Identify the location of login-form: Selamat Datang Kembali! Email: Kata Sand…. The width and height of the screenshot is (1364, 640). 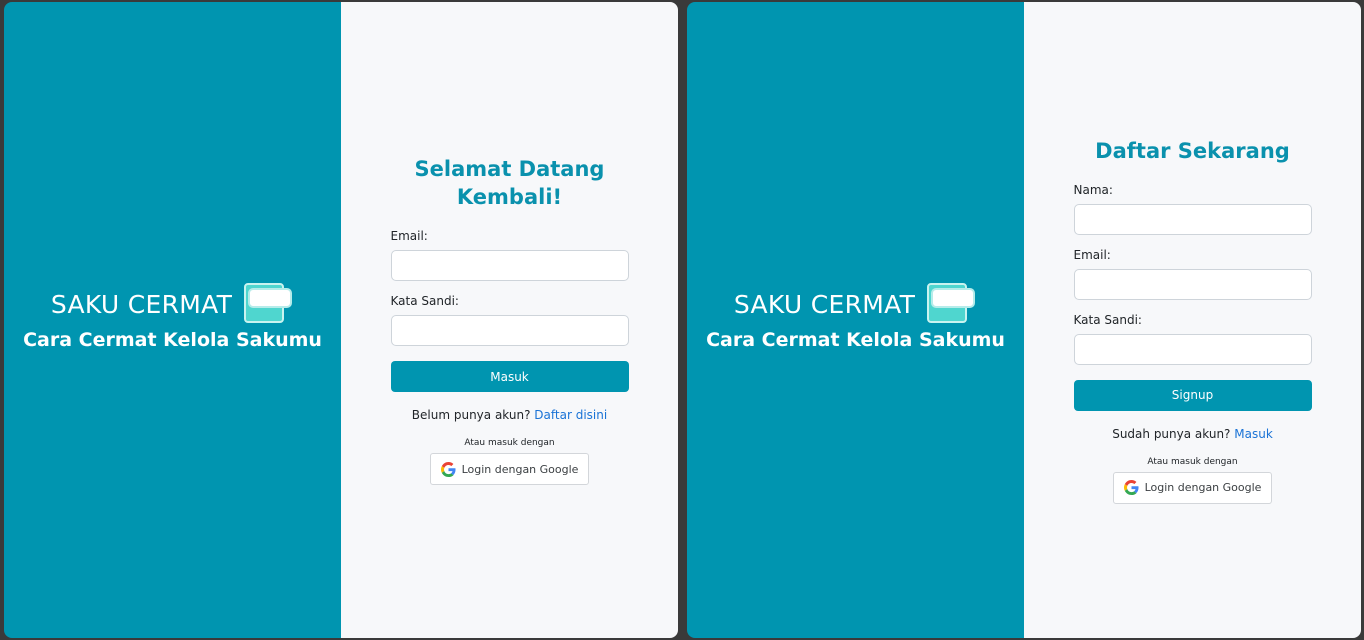
(509, 320).